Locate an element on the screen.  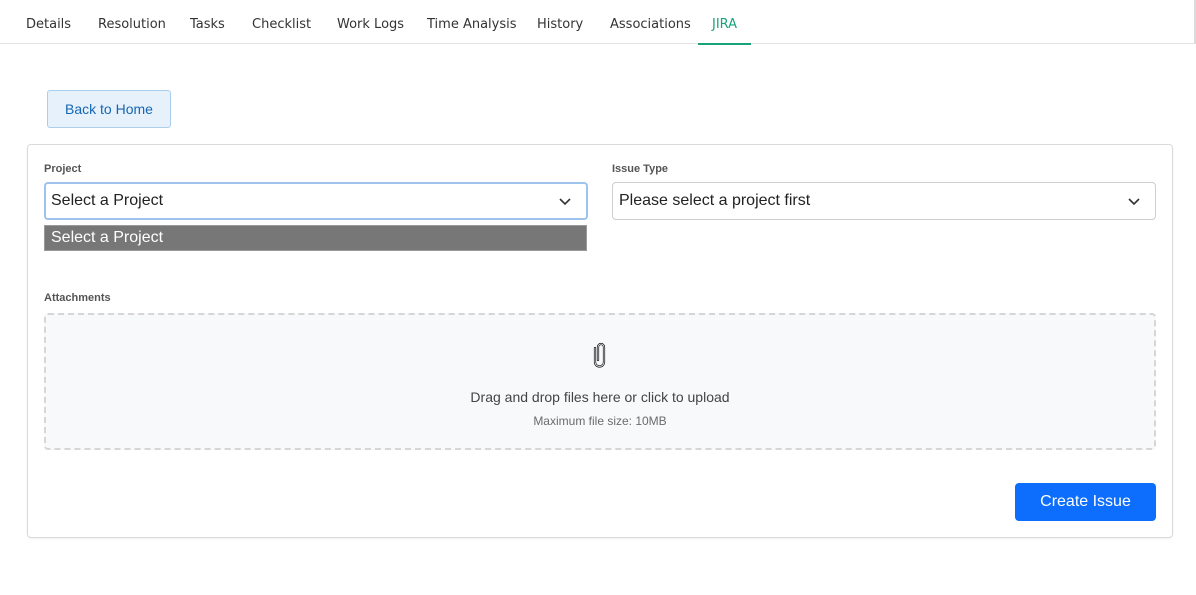
issue-type-select: Please select a project first is located at coordinates (884, 201).